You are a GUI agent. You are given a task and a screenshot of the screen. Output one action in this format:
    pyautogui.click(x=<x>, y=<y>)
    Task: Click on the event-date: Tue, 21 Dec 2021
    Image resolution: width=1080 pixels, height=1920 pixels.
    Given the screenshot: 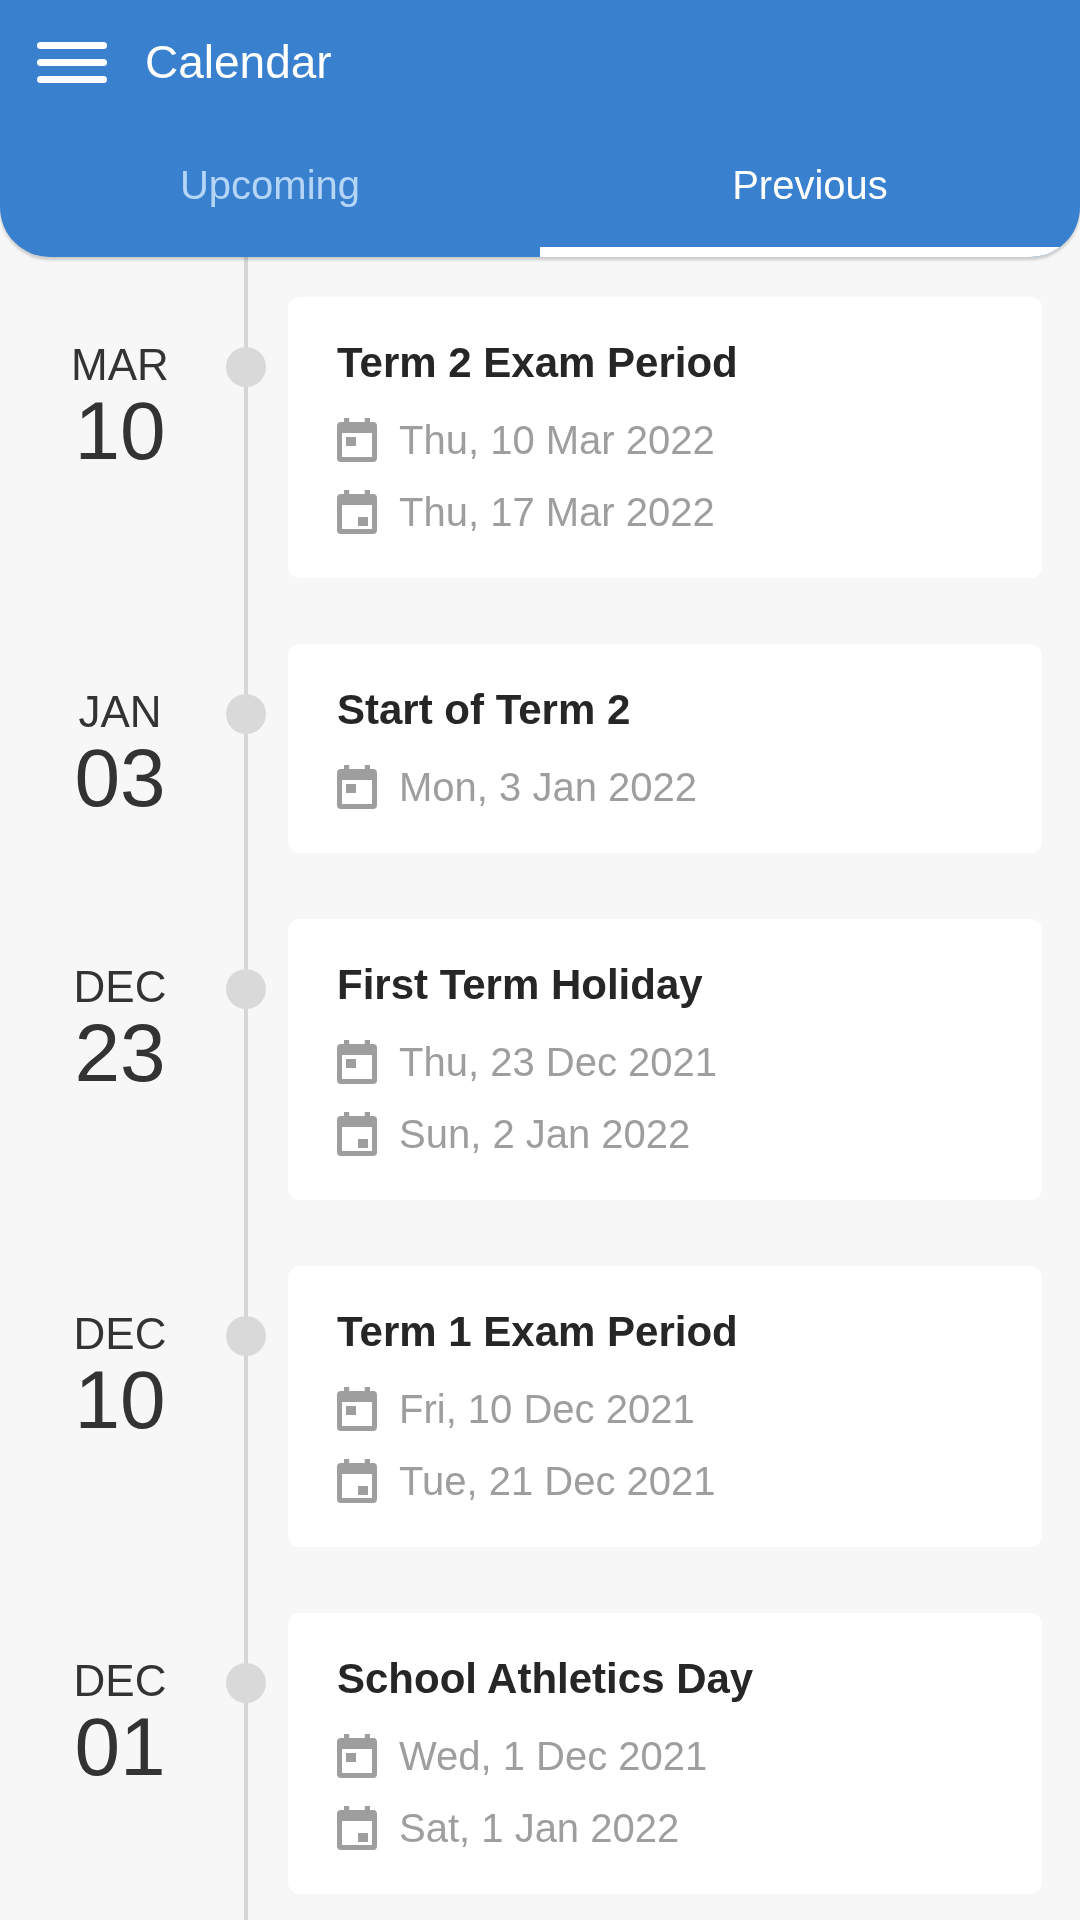 What is the action you would take?
    pyautogui.click(x=557, y=1481)
    